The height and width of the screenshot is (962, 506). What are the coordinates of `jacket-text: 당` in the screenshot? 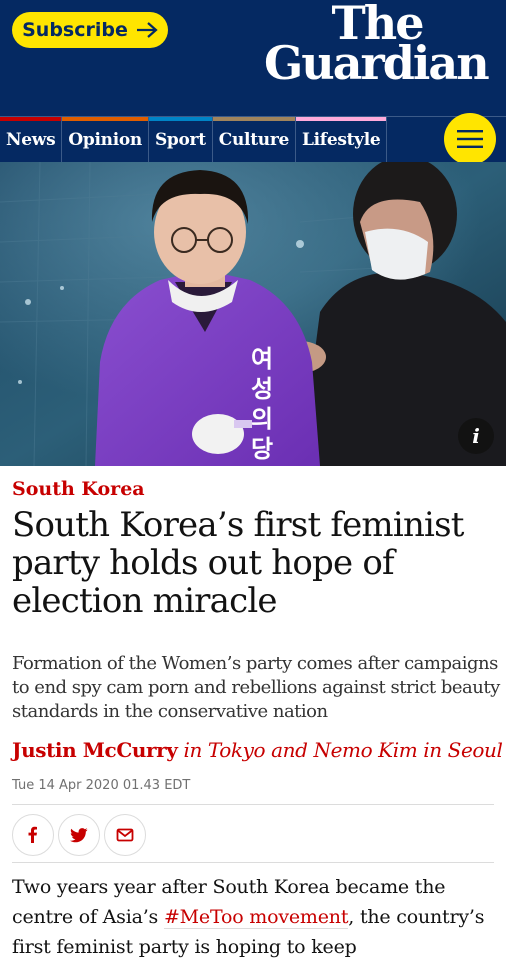 It's located at (262, 449).